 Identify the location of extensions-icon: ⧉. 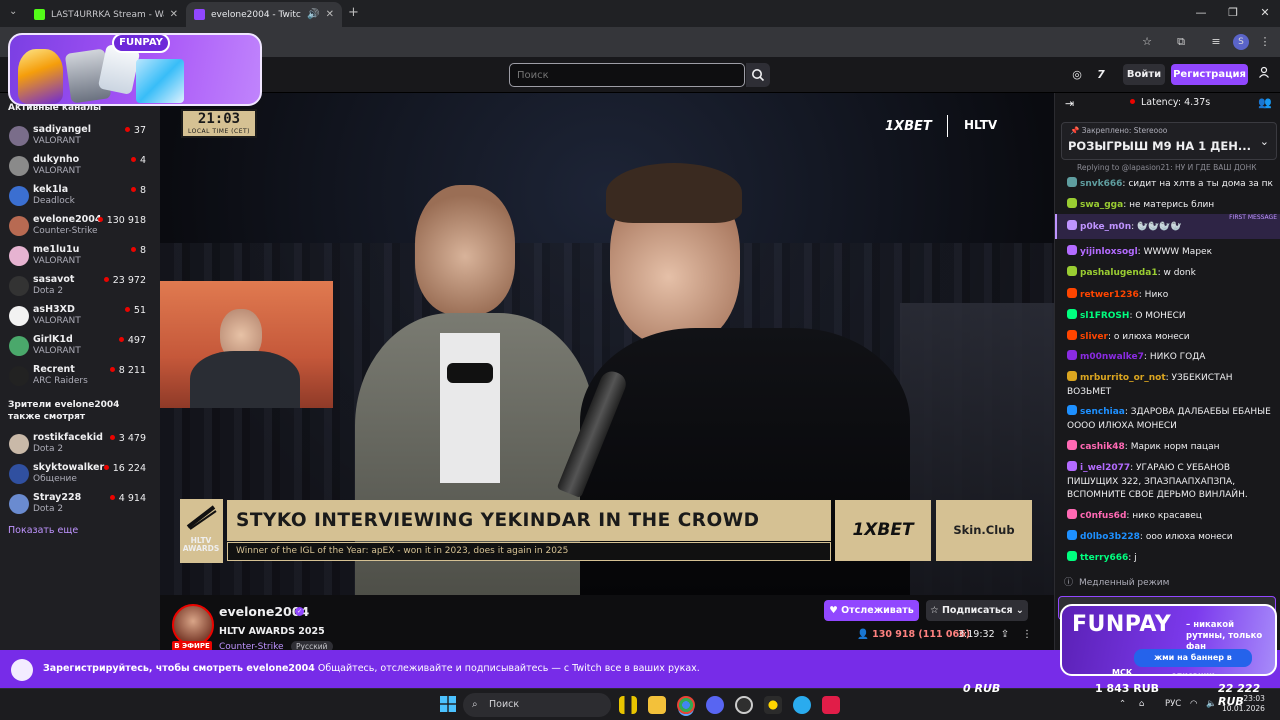
(1181, 42).